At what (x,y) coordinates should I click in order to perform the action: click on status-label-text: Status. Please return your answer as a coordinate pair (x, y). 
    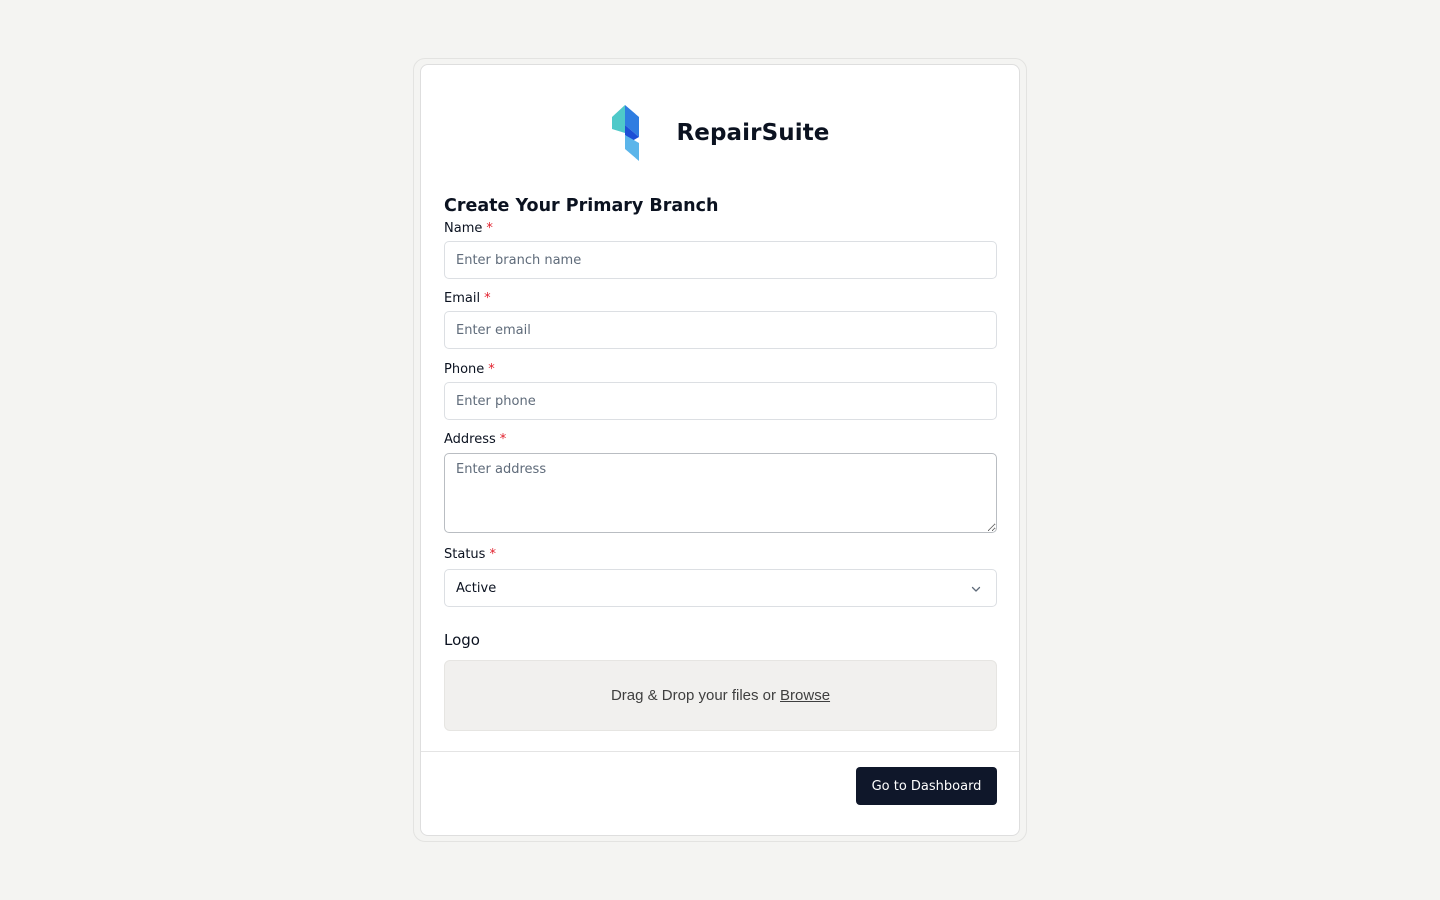
    Looking at the image, I should click on (465, 554).